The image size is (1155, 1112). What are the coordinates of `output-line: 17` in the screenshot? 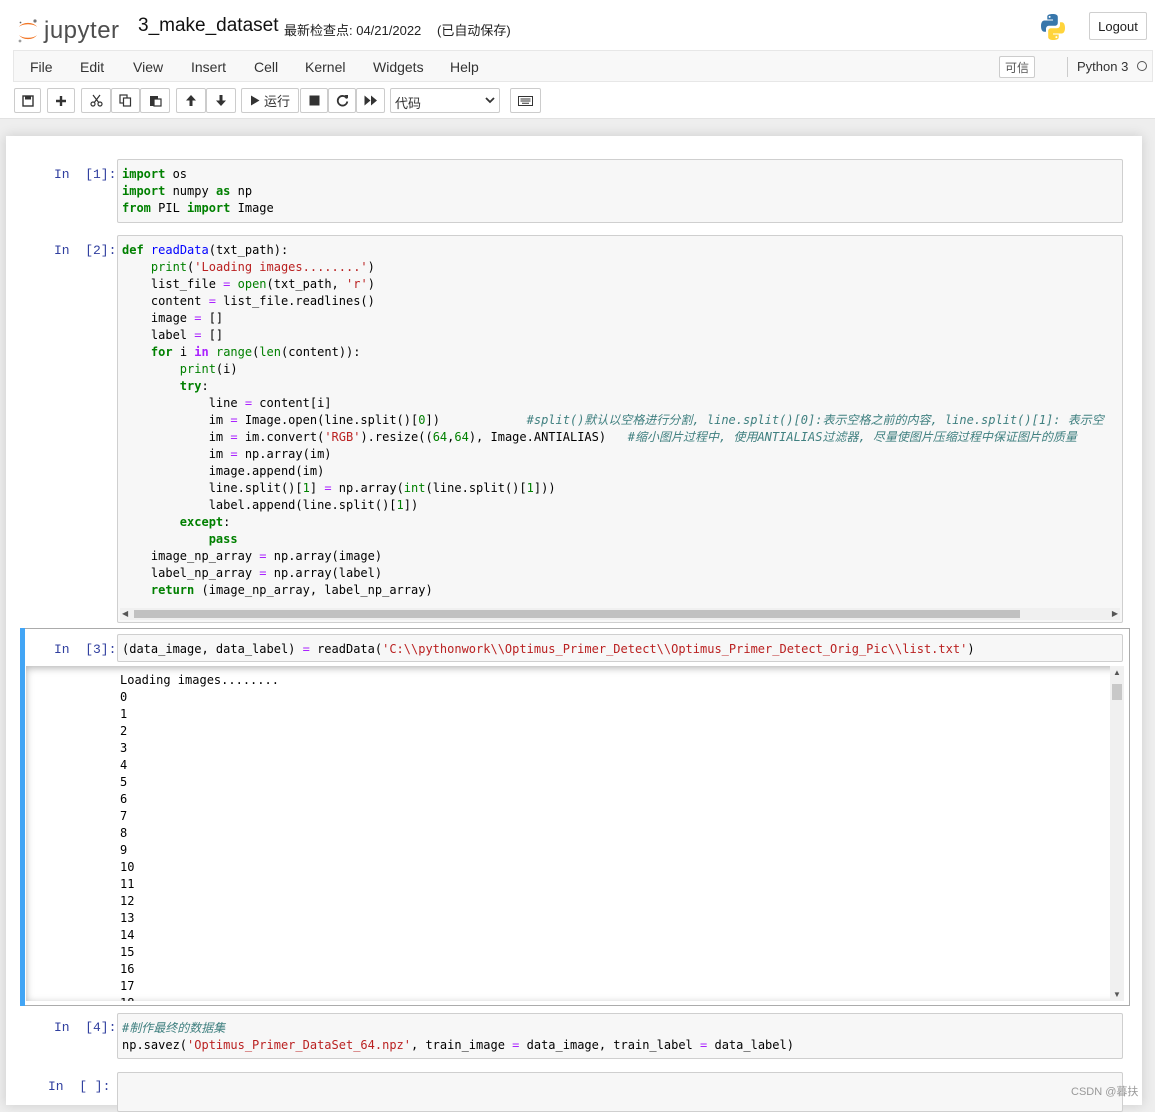 It's located at (127, 986).